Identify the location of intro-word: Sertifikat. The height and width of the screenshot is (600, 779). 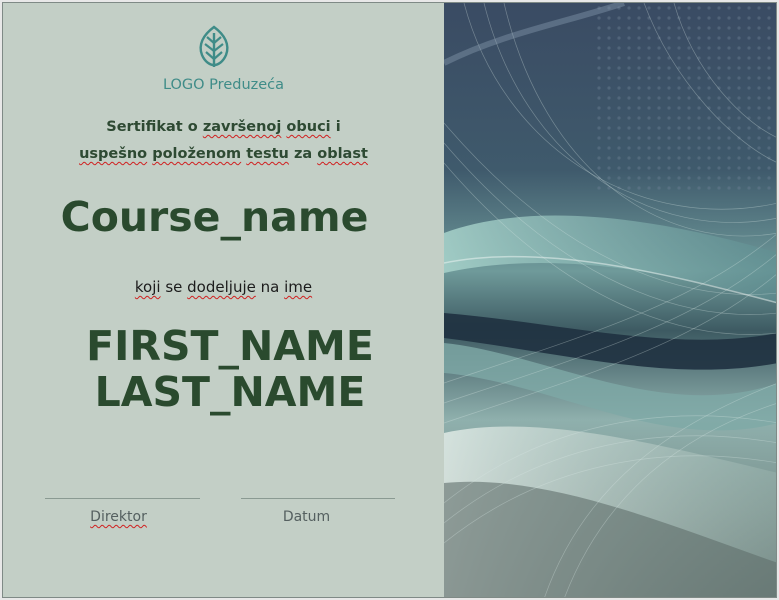
(144, 127).